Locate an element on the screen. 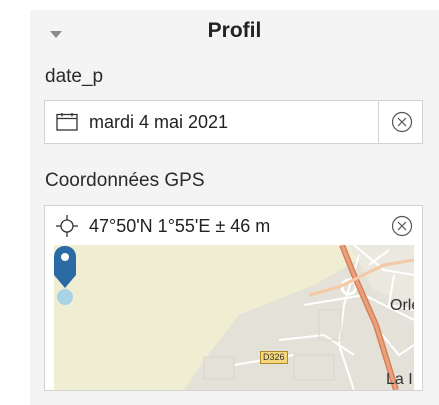 Image resolution: width=439 pixels, height=405 pixels. crosshair-icon is located at coordinates (67, 226).